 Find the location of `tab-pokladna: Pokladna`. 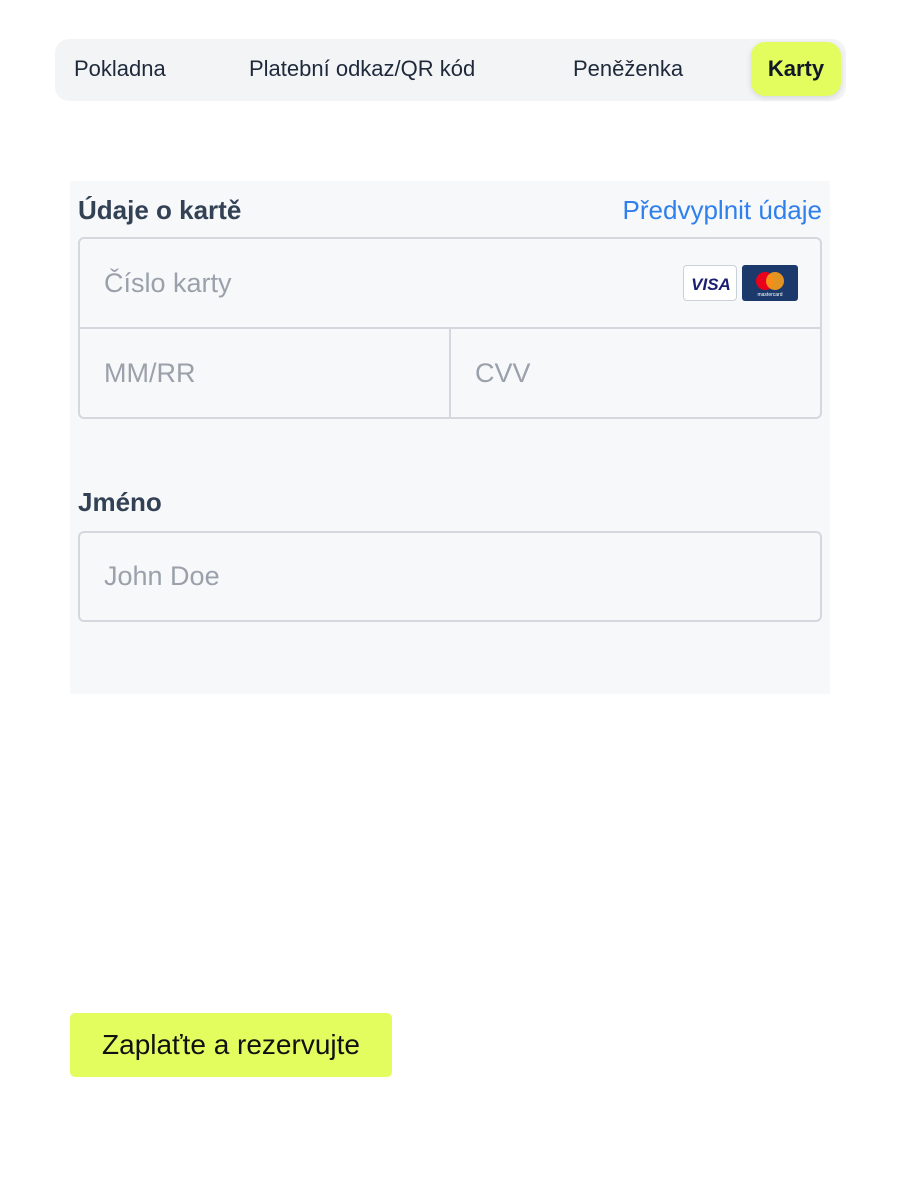

tab-pokladna: Pokladna is located at coordinates (120, 69).